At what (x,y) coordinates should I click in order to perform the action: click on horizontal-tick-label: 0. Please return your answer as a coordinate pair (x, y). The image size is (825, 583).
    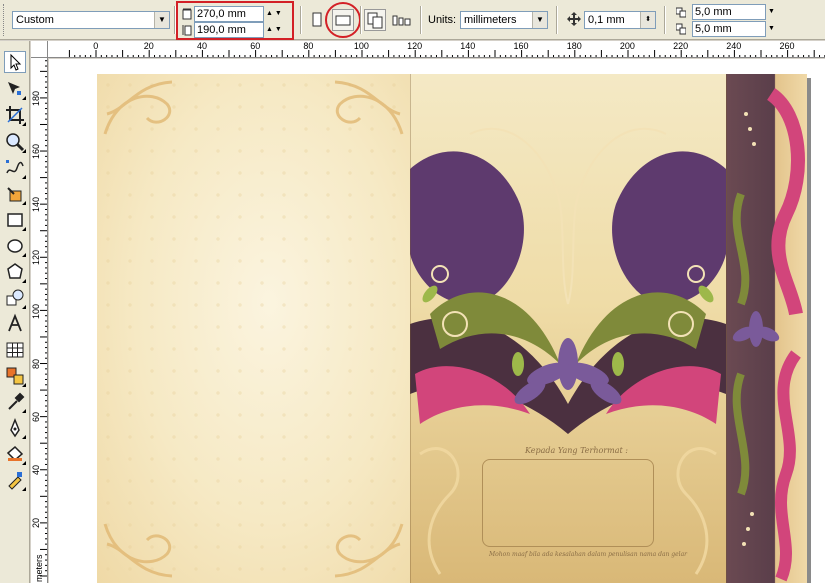
    Looking at the image, I should click on (96, 46).